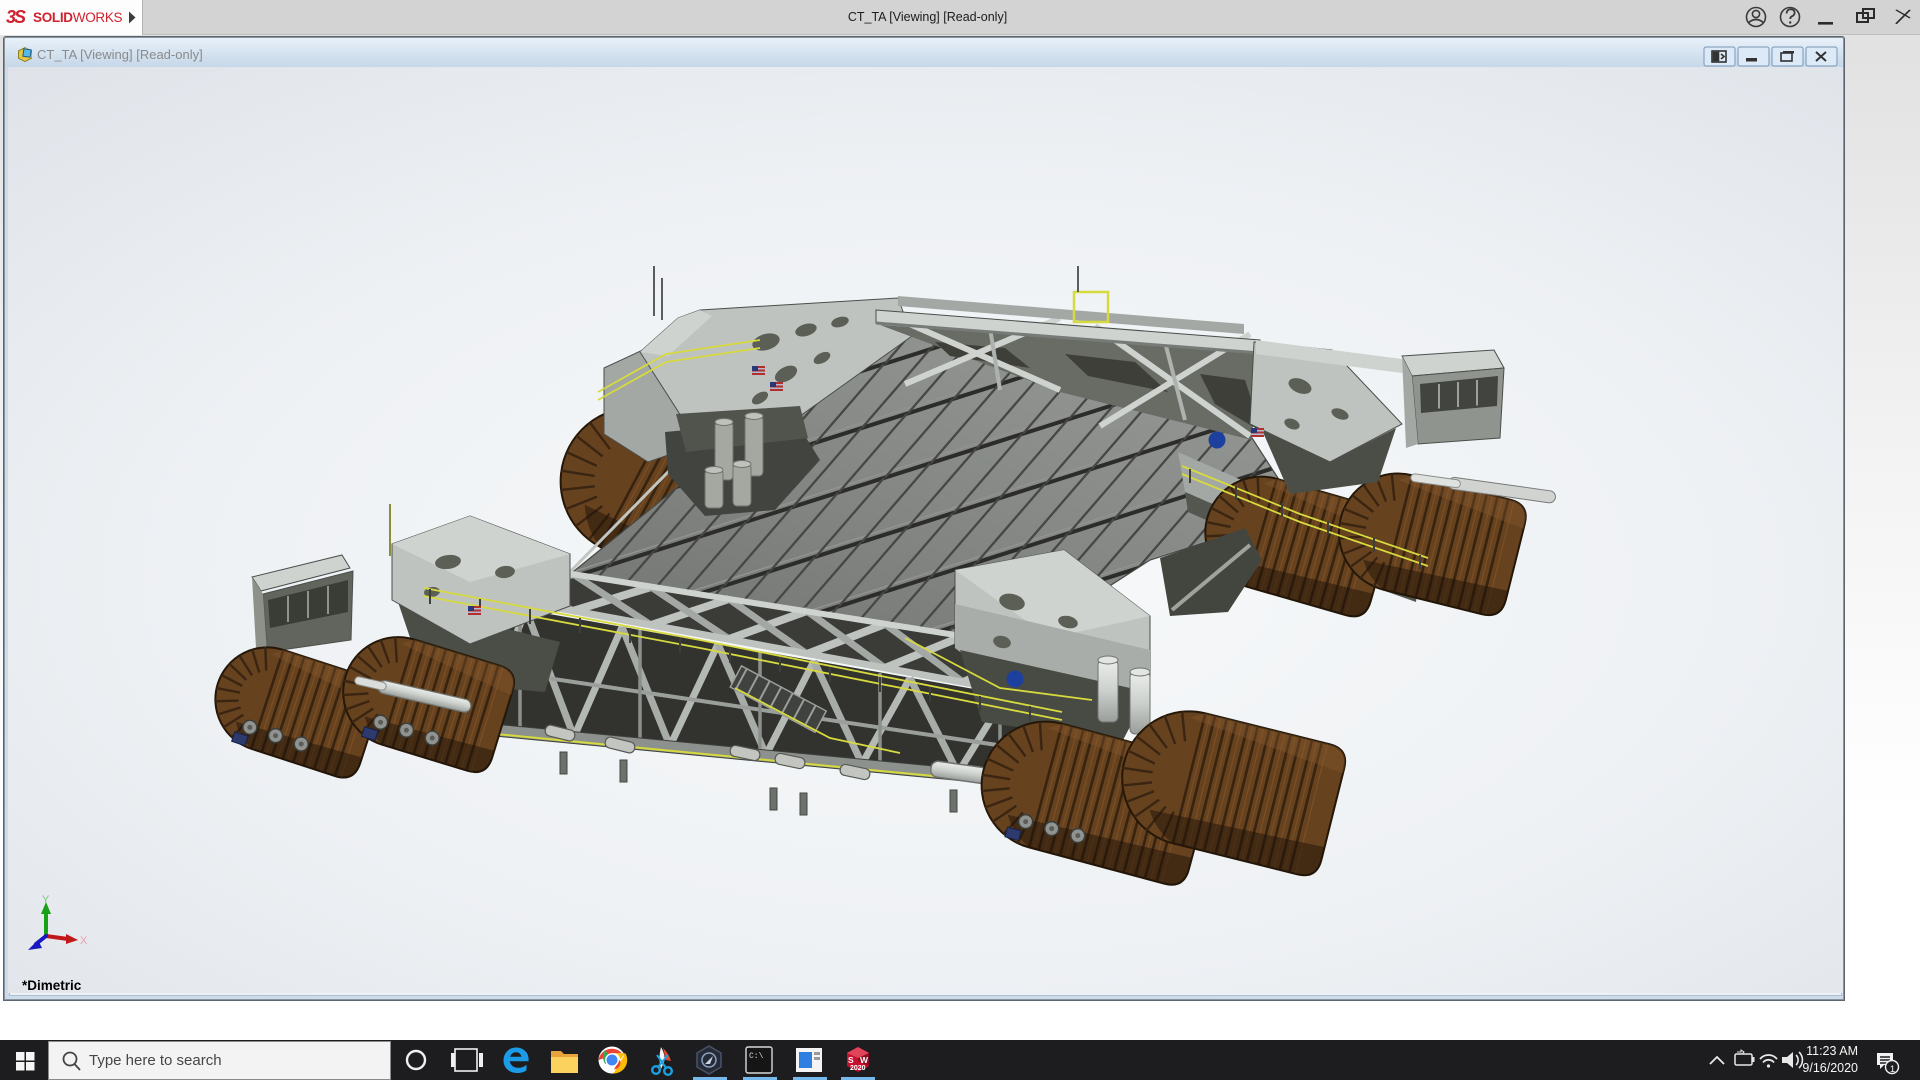 The image size is (1920, 1080). What do you see at coordinates (84, 941) in the screenshot?
I see `svg-text: X` at bounding box center [84, 941].